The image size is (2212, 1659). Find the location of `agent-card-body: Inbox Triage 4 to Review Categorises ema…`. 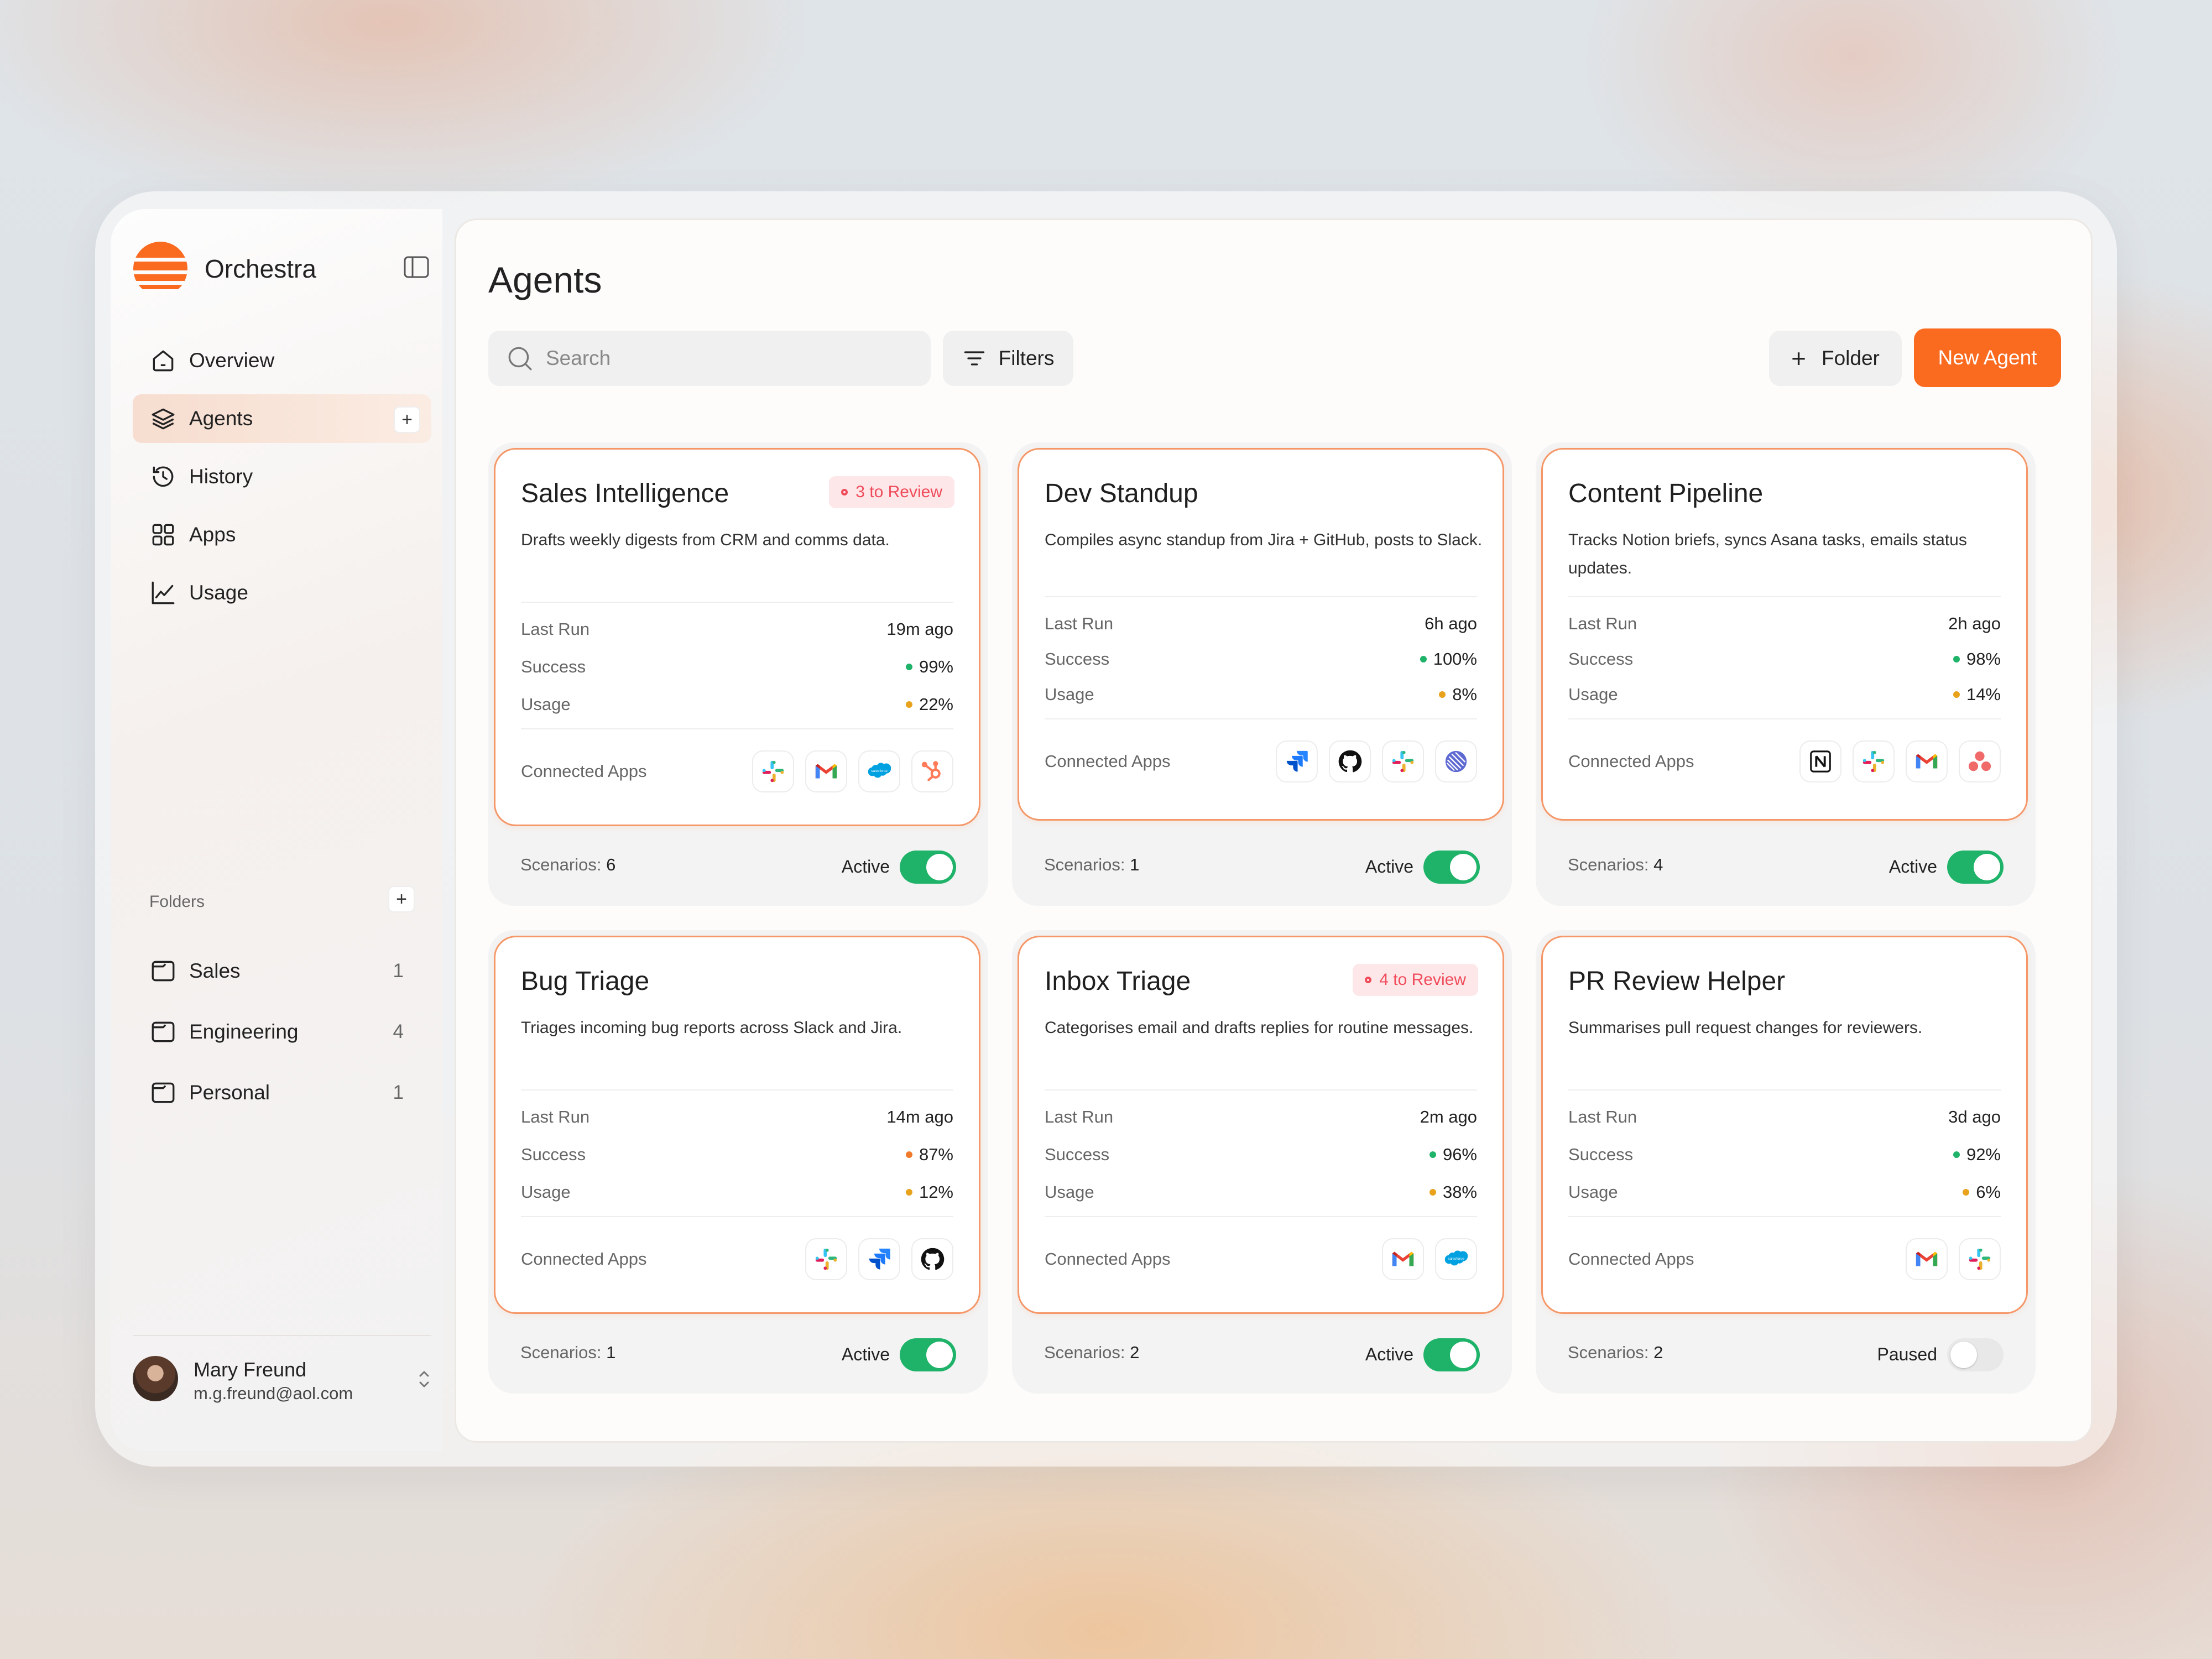

agent-card-body: Inbox Triage 4 to Review Categorises ema… is located at coordinates (1261, 1125).